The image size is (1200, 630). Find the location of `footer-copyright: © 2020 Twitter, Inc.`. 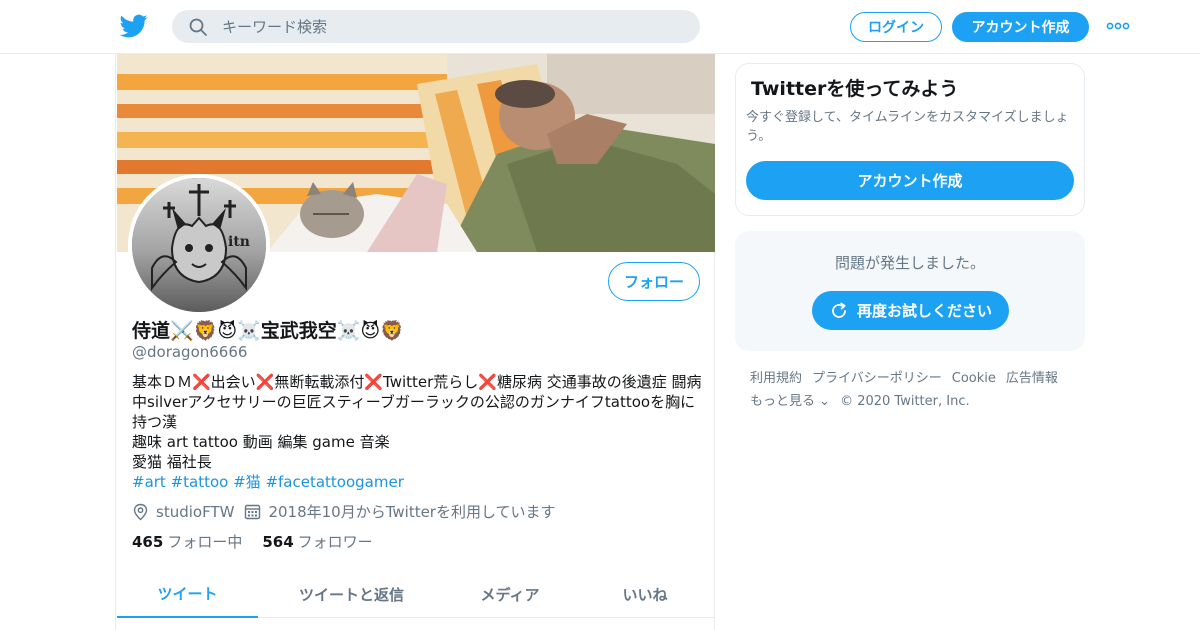

footer-copyright: © 2020 Twitter, Inc. is located at coordinates (905, 401).